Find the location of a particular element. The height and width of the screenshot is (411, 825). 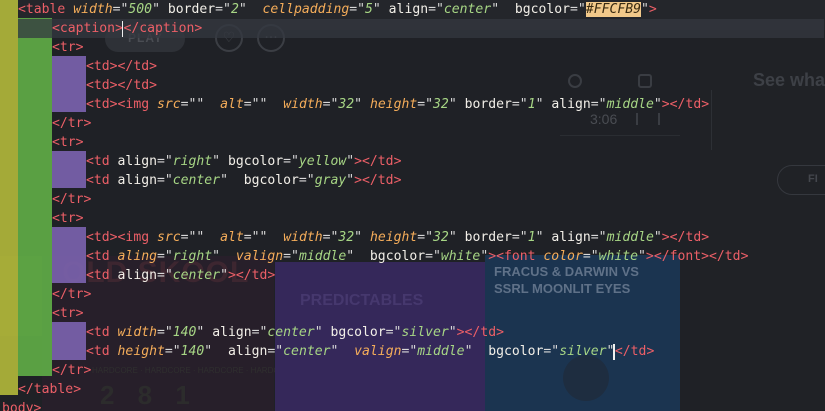

code-line: <td align="right" bgcolor="yellow"></td> is located at coordinates (200, 161).